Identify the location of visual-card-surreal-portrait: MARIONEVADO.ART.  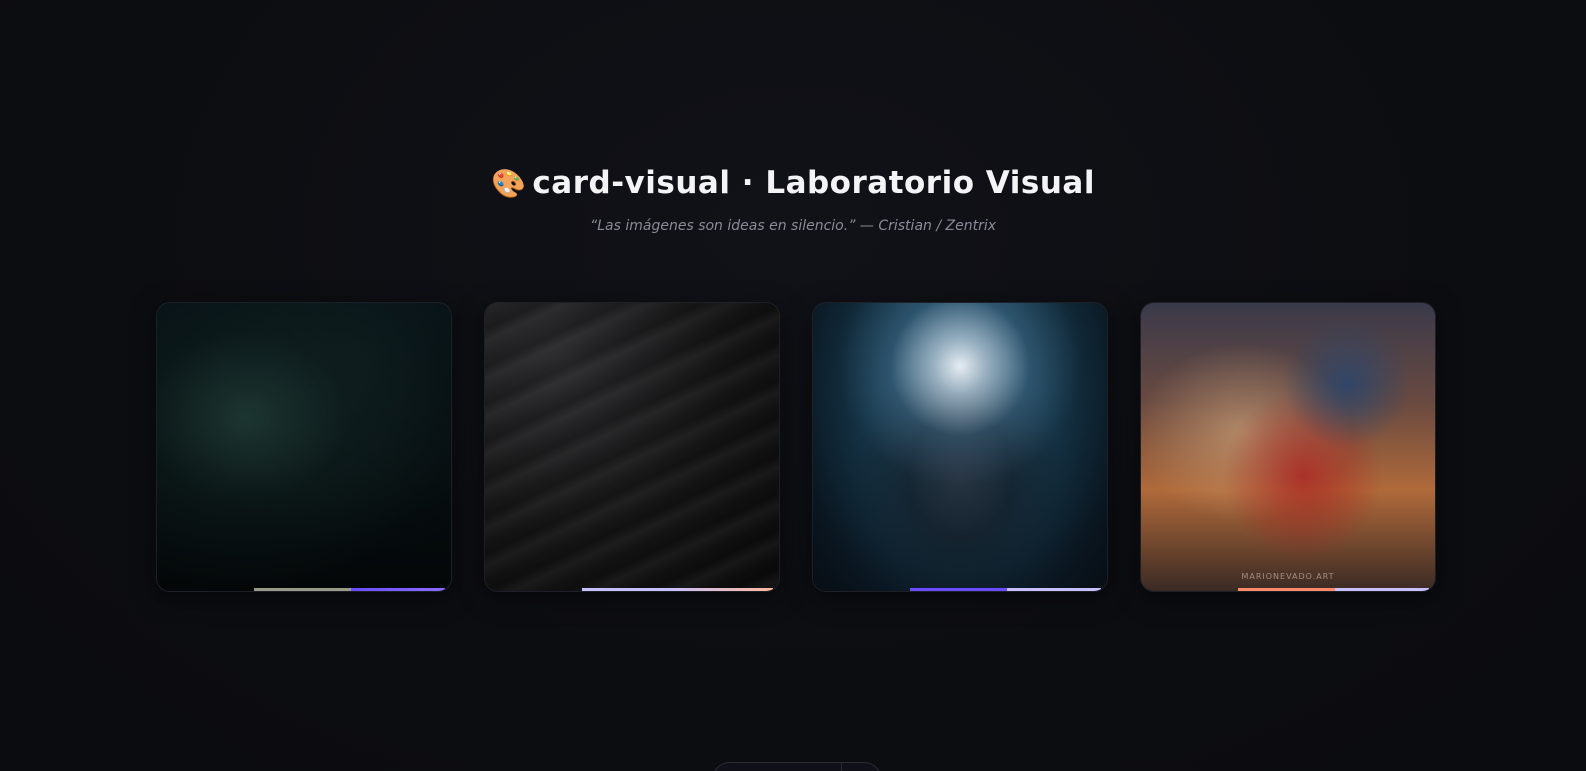
(1288, 447).